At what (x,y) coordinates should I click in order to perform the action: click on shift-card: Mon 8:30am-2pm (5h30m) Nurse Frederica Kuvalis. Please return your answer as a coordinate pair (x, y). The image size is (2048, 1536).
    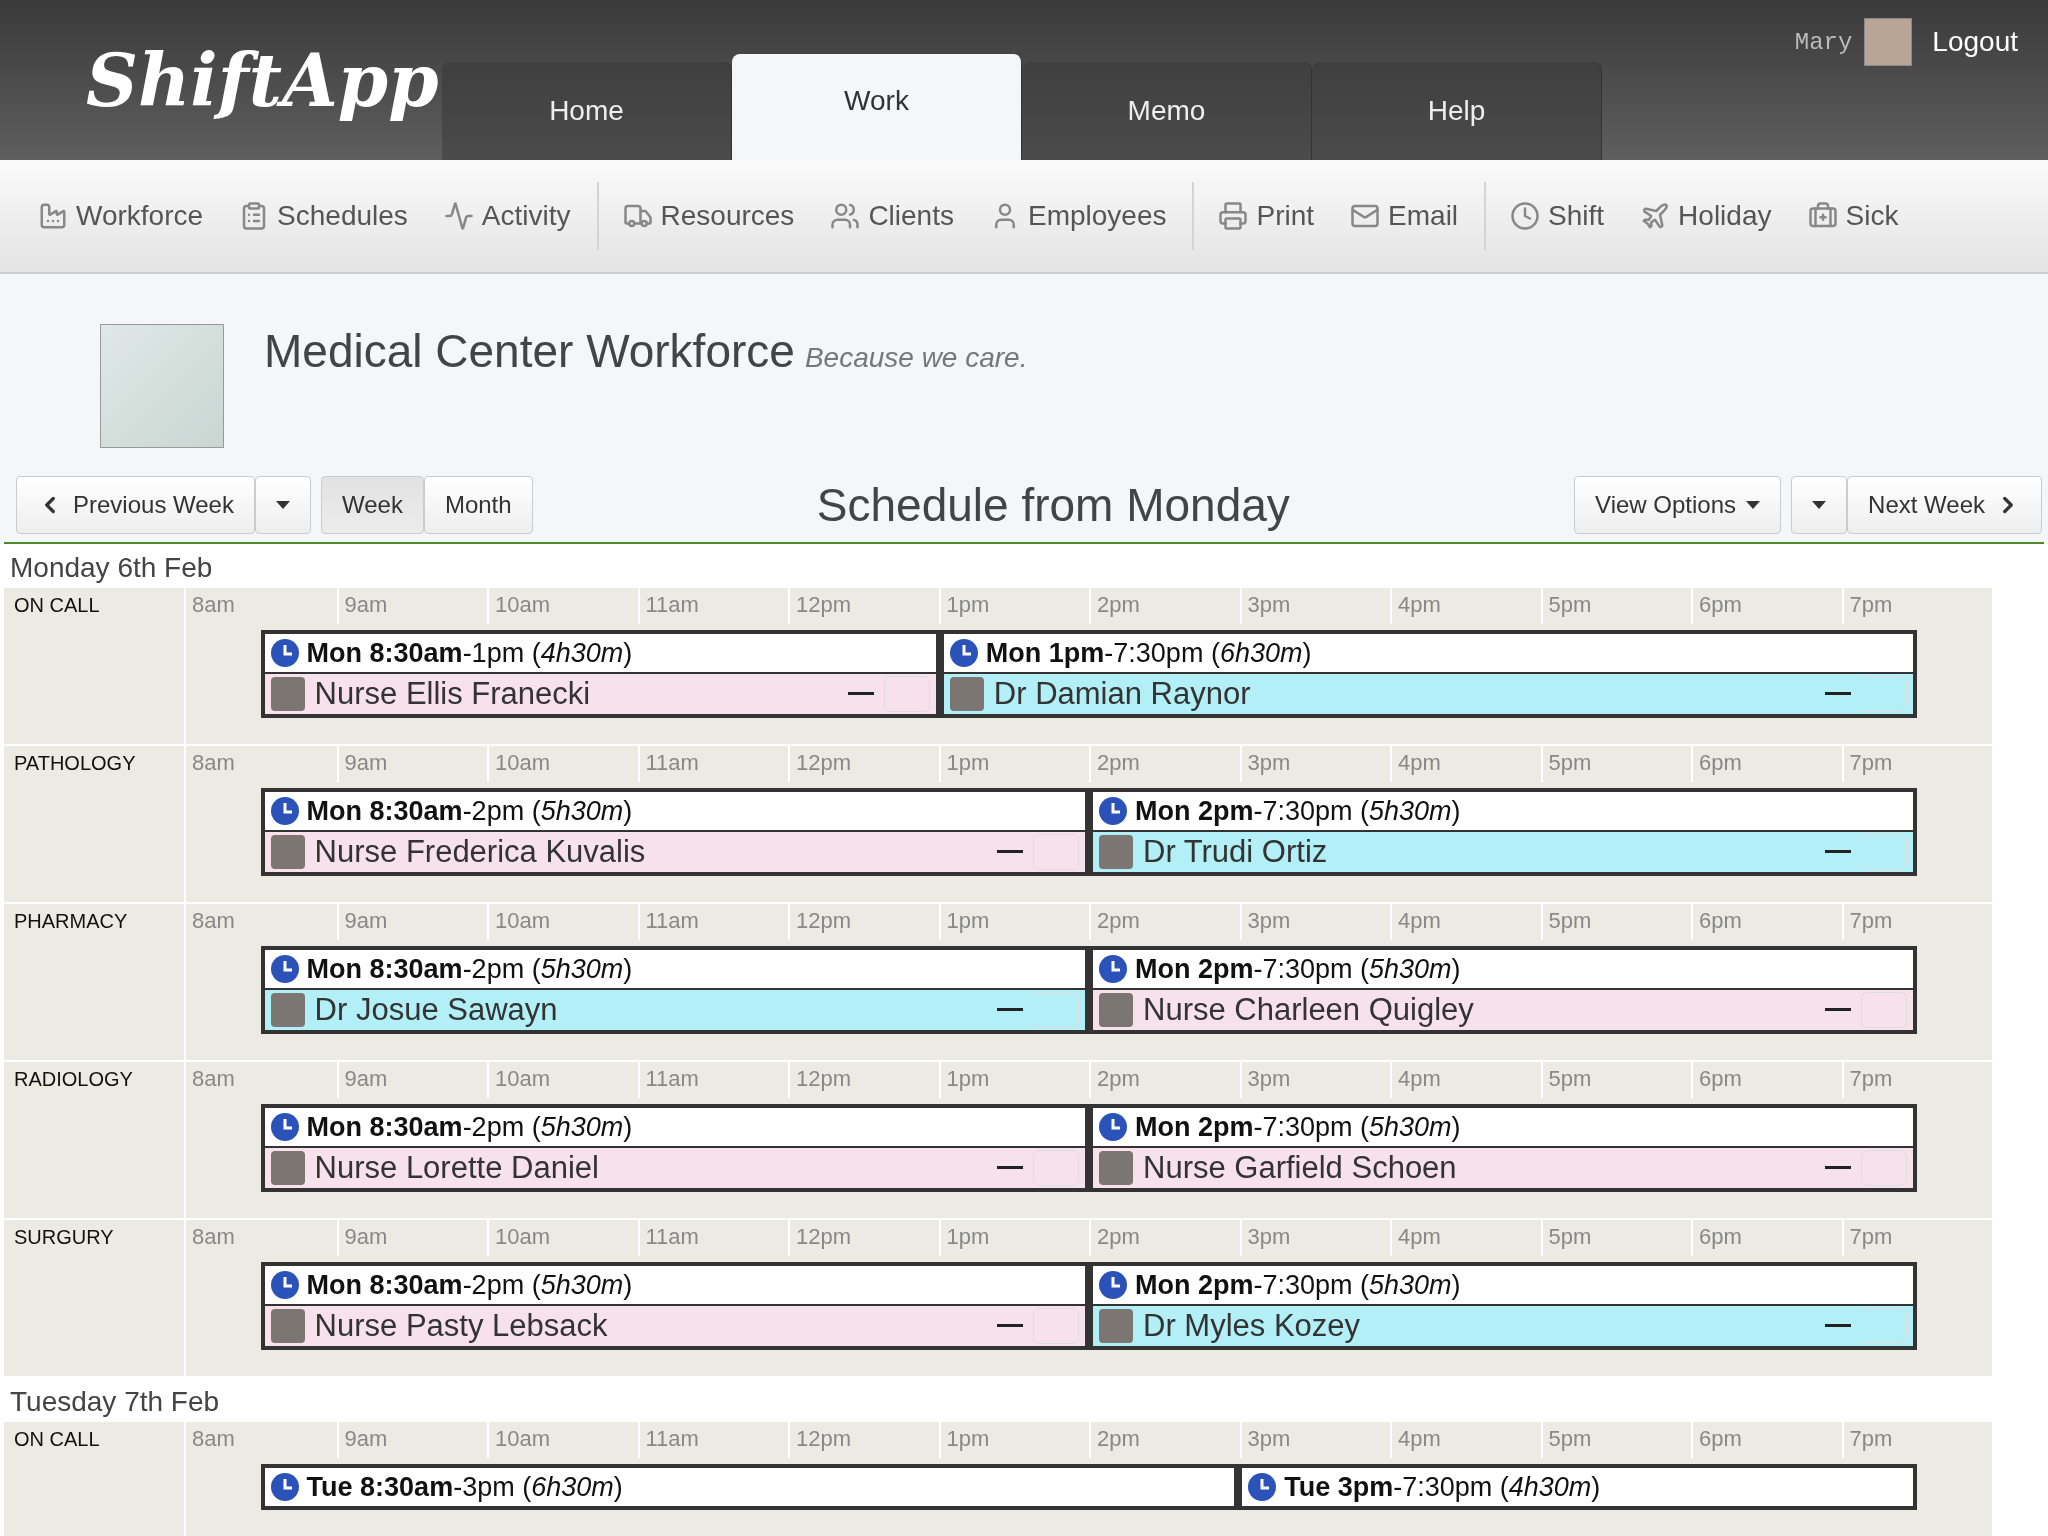
    Looking at the image, I should click on (674, 832).